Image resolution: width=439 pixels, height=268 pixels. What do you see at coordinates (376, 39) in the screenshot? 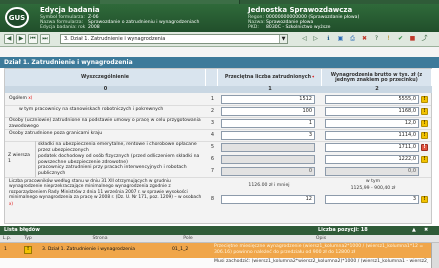
I see `help-icon: ?` at bounding box center [376, 39].